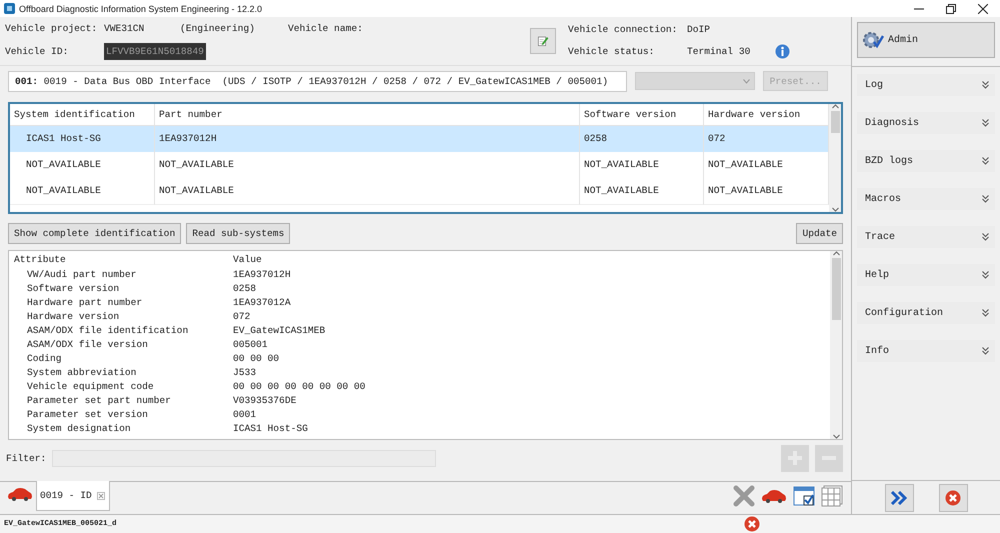 This screenshot has height=533, width=1000. What do you see at coordinates (719, 51) in the screenshot?
I see `field-value: Terminal 30` at bounding box center [719, 51].